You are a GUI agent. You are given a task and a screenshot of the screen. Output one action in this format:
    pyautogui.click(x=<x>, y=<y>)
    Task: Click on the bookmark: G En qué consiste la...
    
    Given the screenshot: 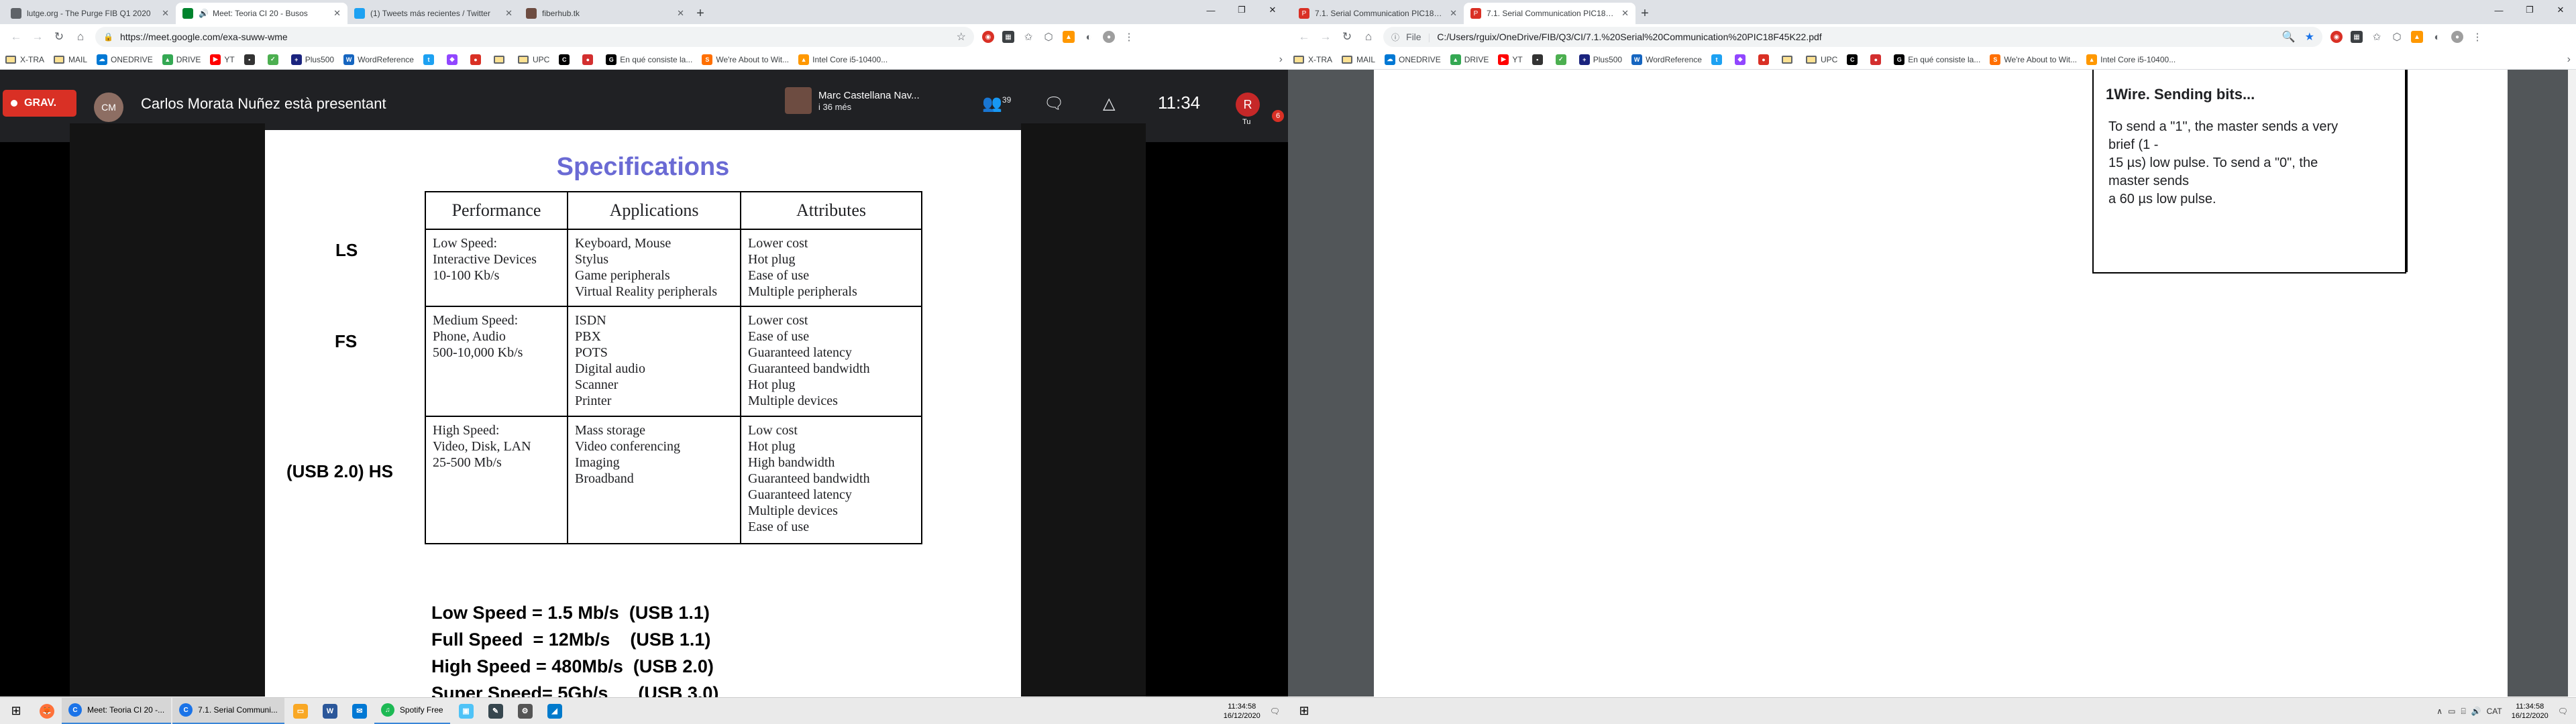 What is the action you would take?
    pyautogui.click(x=1937, y=59)
    